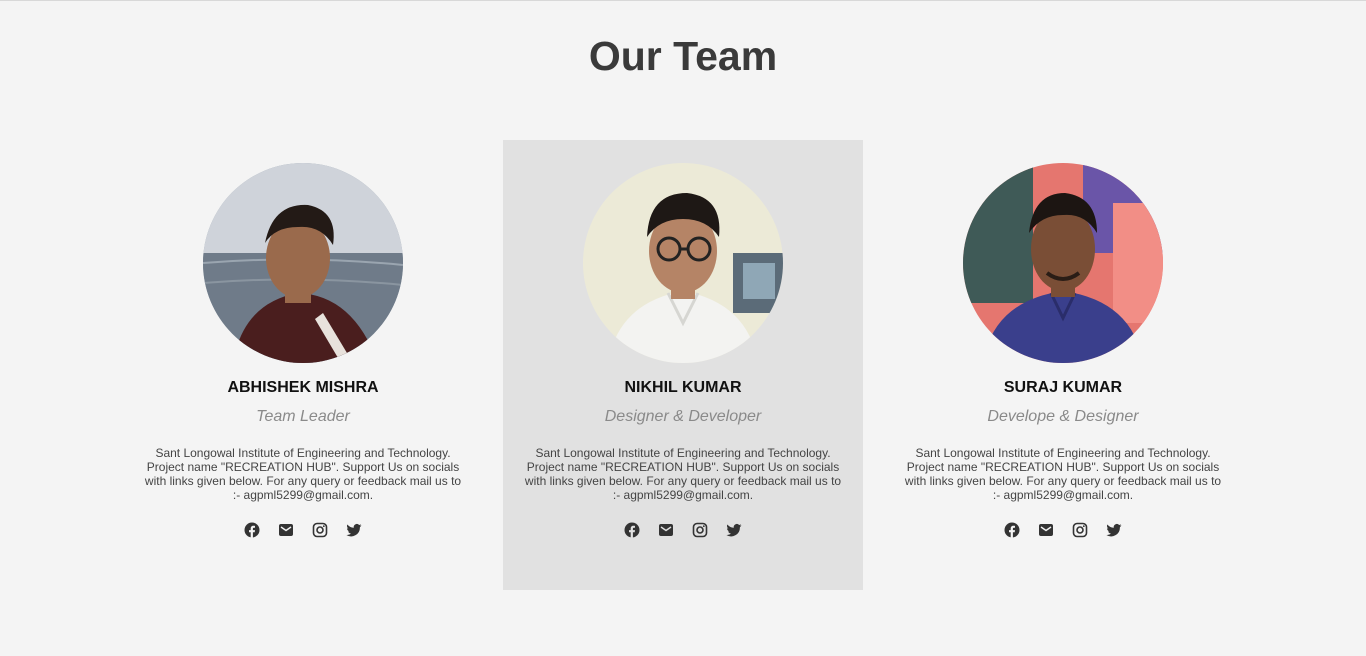  What do you see at coordinates (683, 387) in the screenshot?
I see `member-name: NIKHIL KUMAR` at bounding box center [683, 387].